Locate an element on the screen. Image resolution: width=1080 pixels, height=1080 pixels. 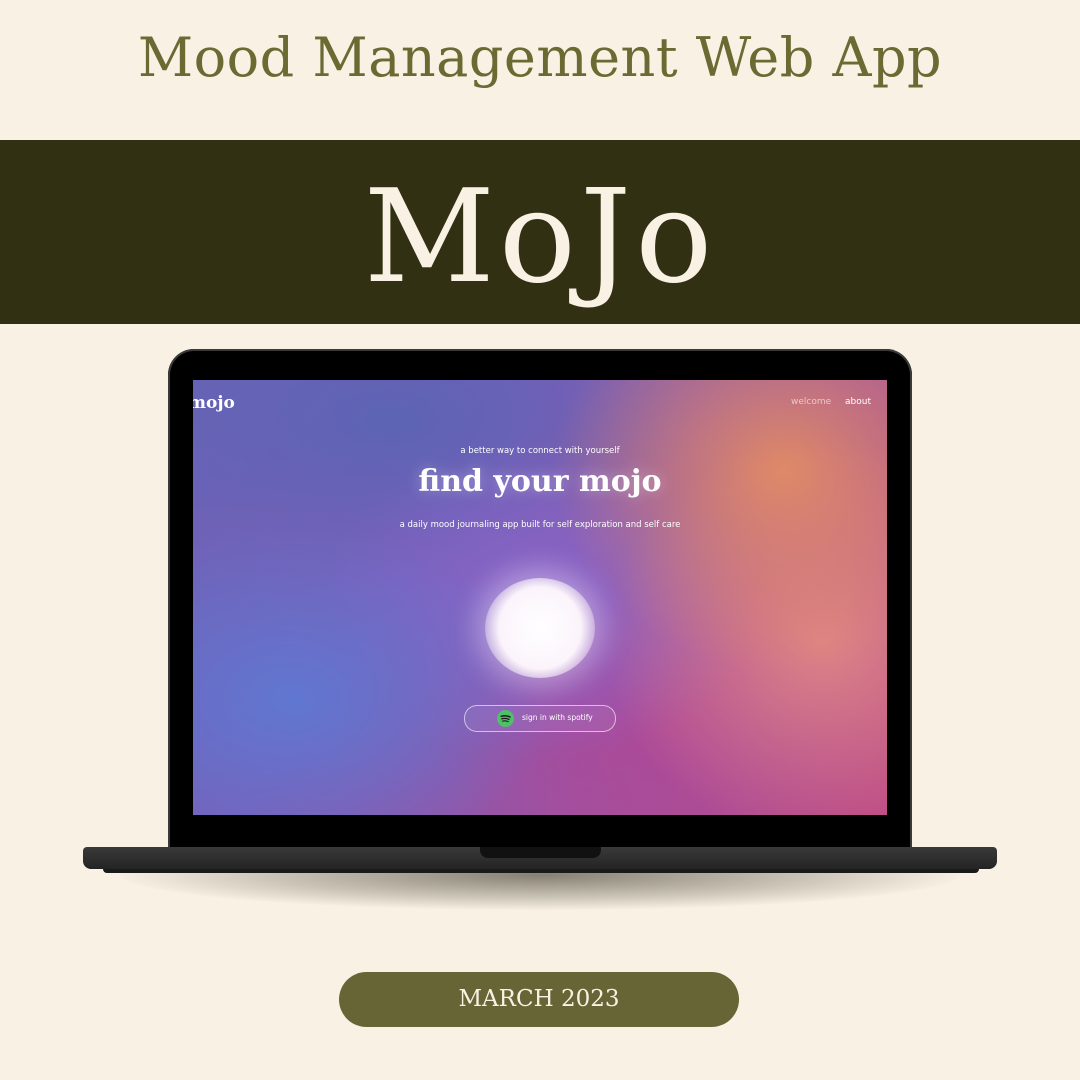
mood-orb is located at coordinates (540, 628).